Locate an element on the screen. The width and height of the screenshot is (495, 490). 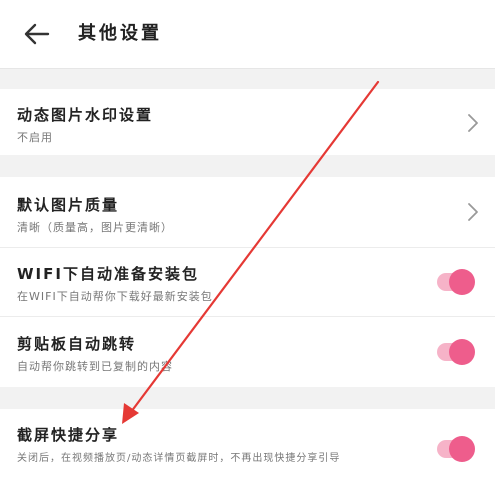
top-bar: 其他设置 is located at coordinates (247, 34).